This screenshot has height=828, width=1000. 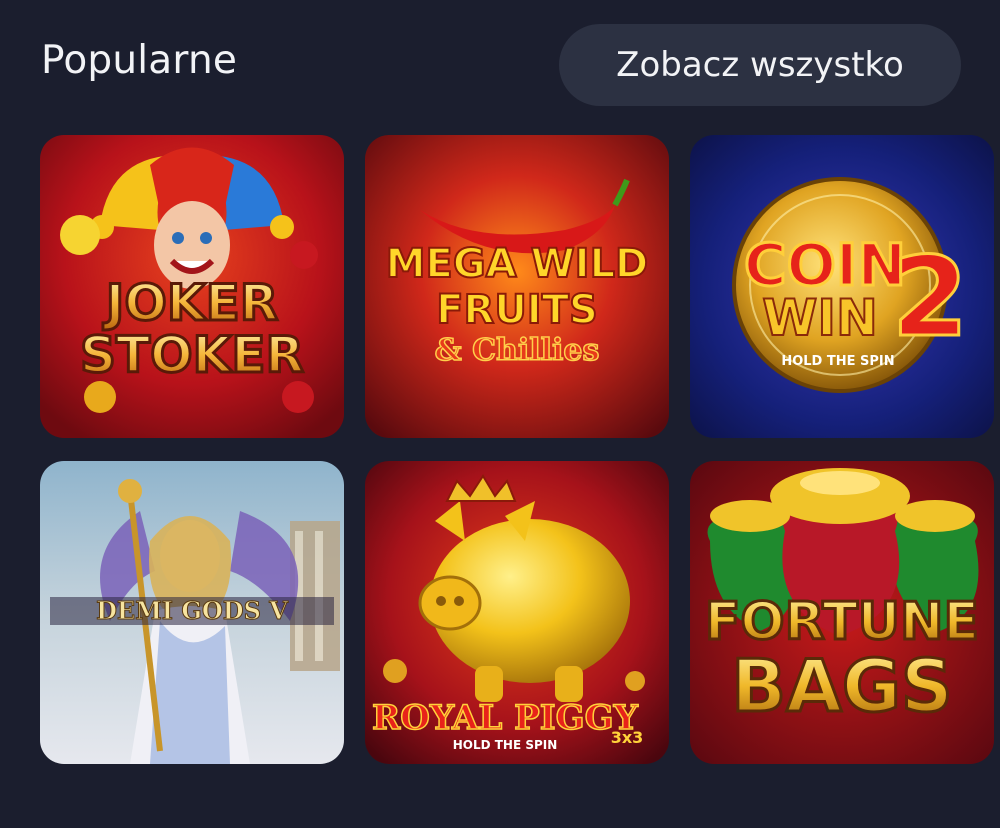 I want to click on bell-icon, so click(x=100, y=397).